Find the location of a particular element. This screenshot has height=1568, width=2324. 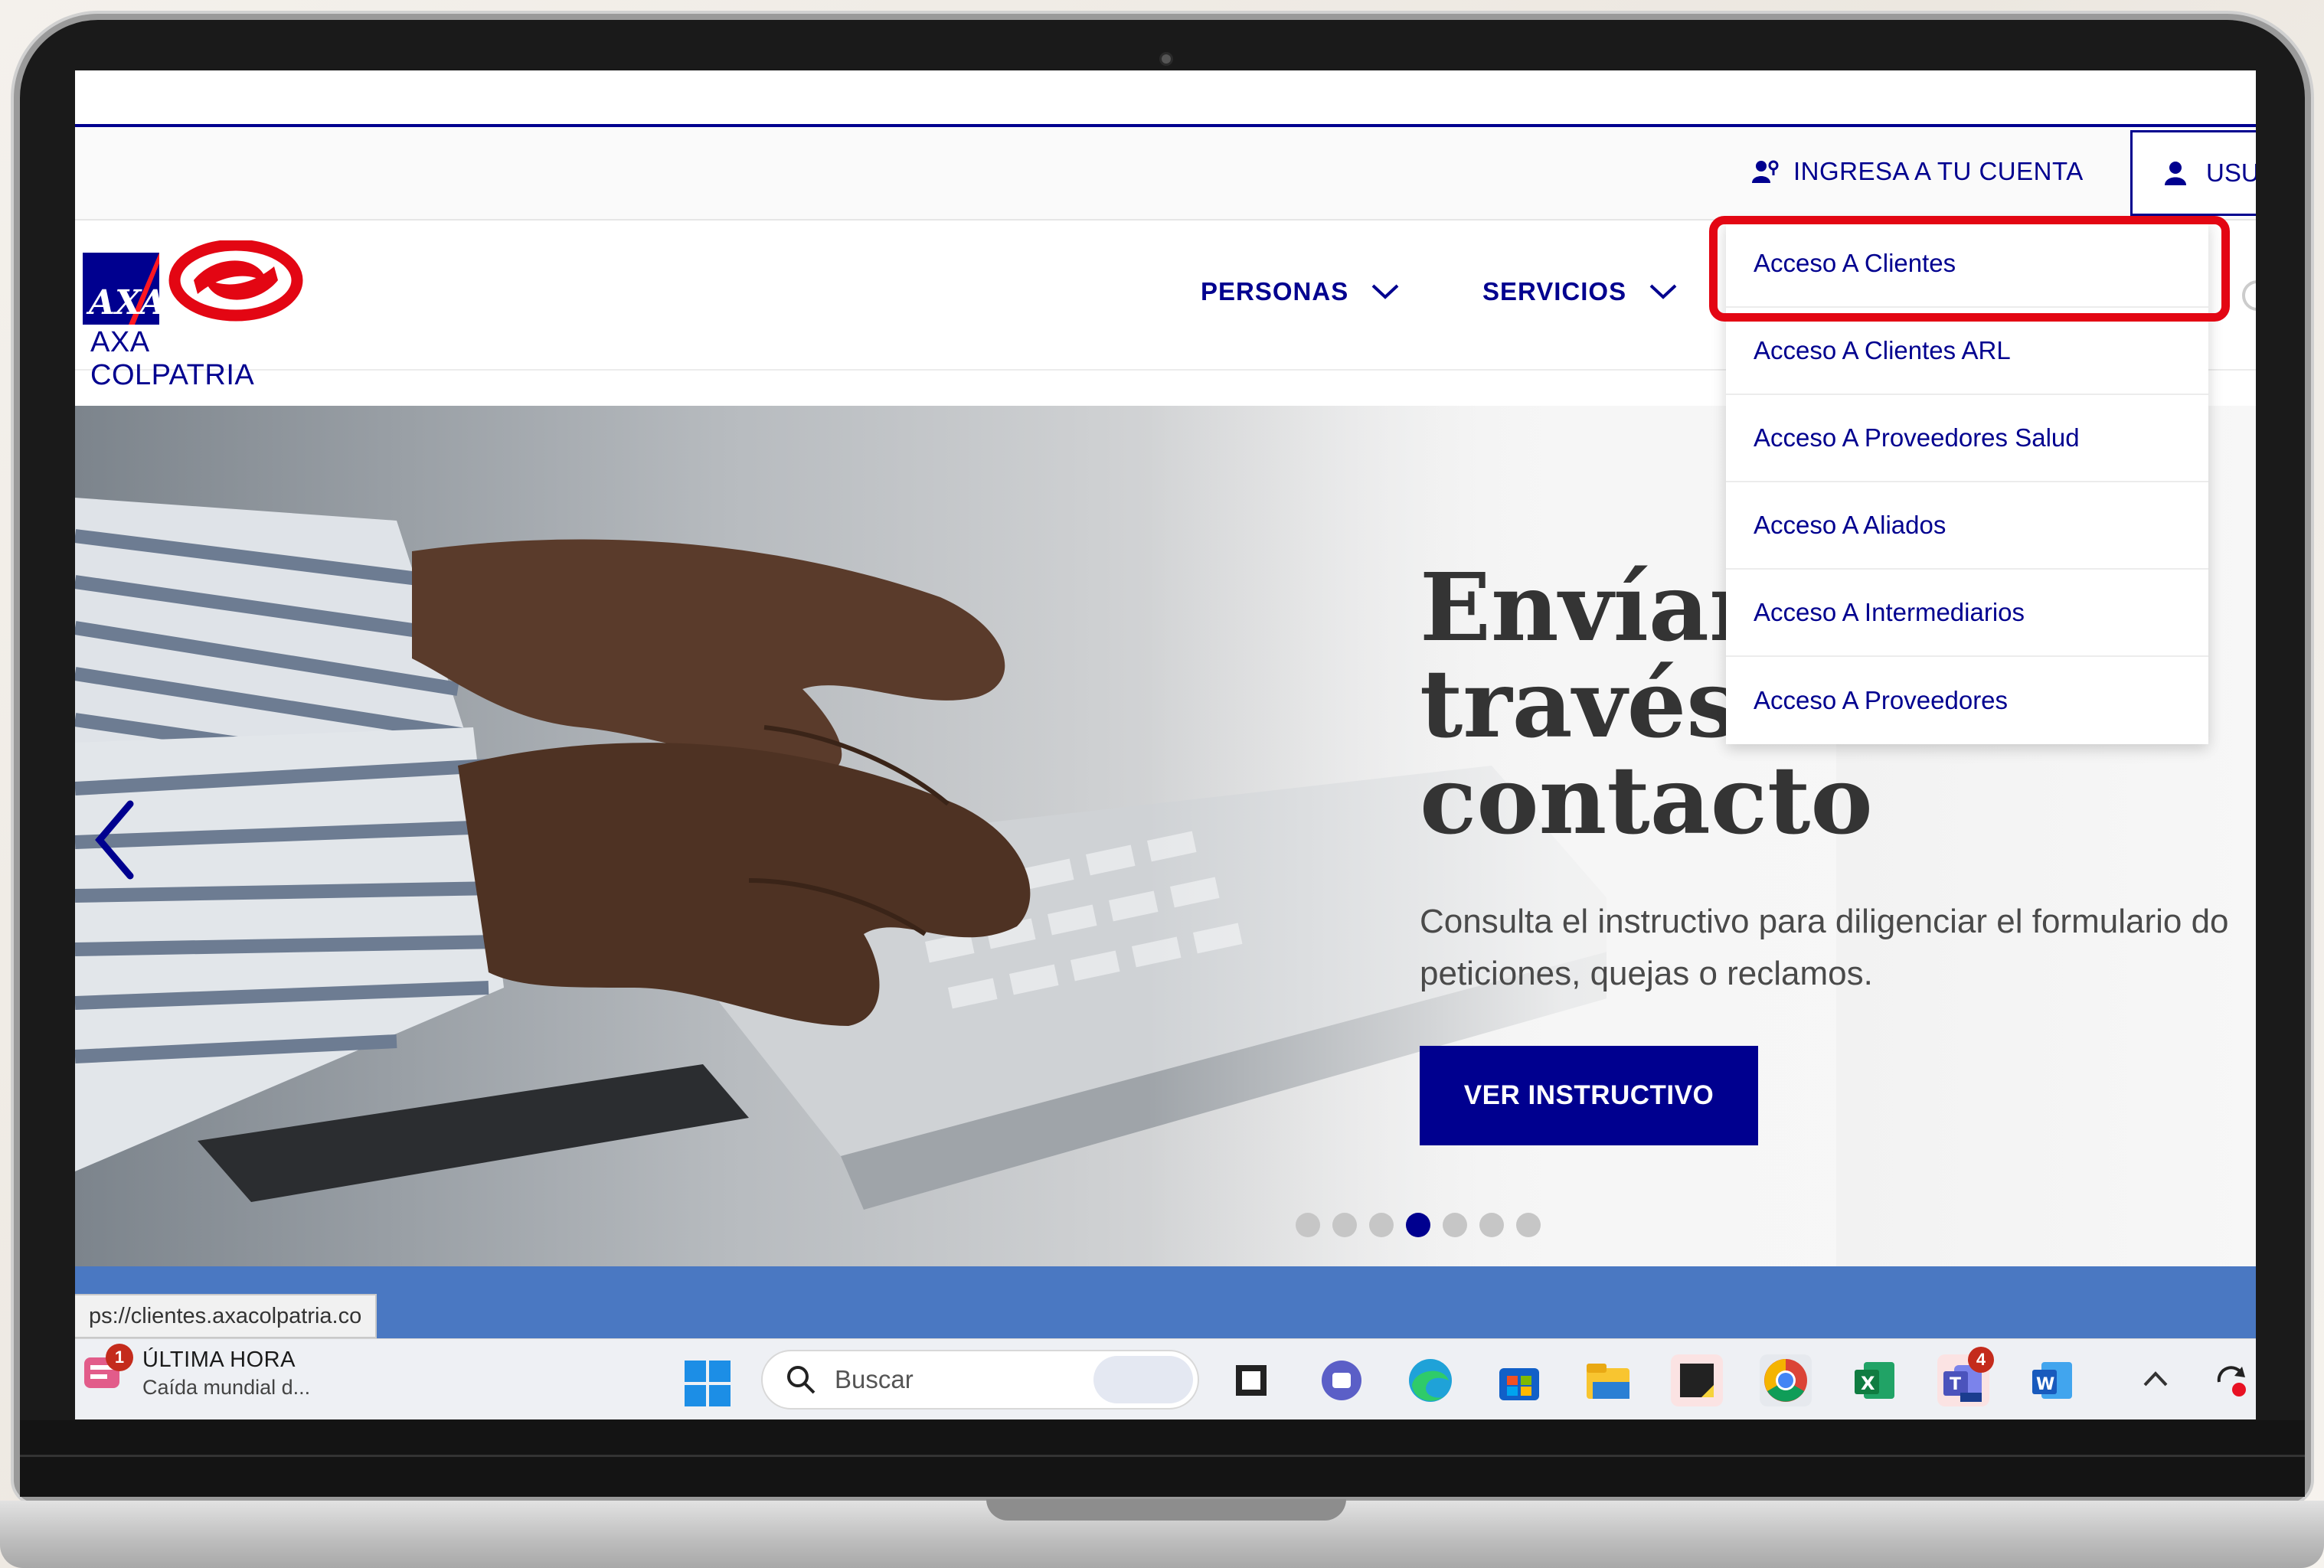

excel-icon: X is located at coordinates (1874, 1380).